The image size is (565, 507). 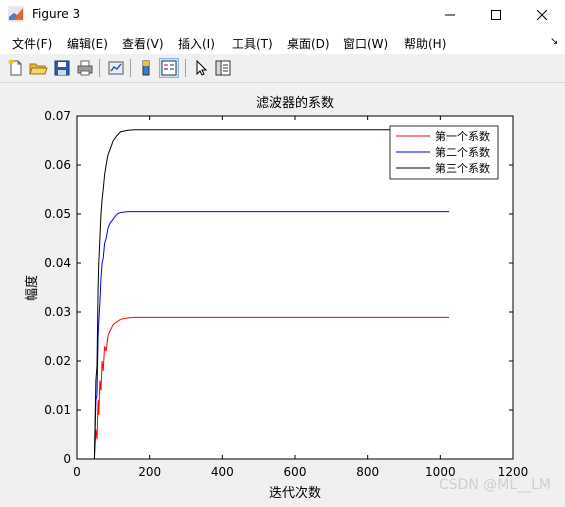 What do you see at coordinates (462, 136) in the screenshot?
I see `legend-label-1: 第一个系数` at bounding box center [462, 136].